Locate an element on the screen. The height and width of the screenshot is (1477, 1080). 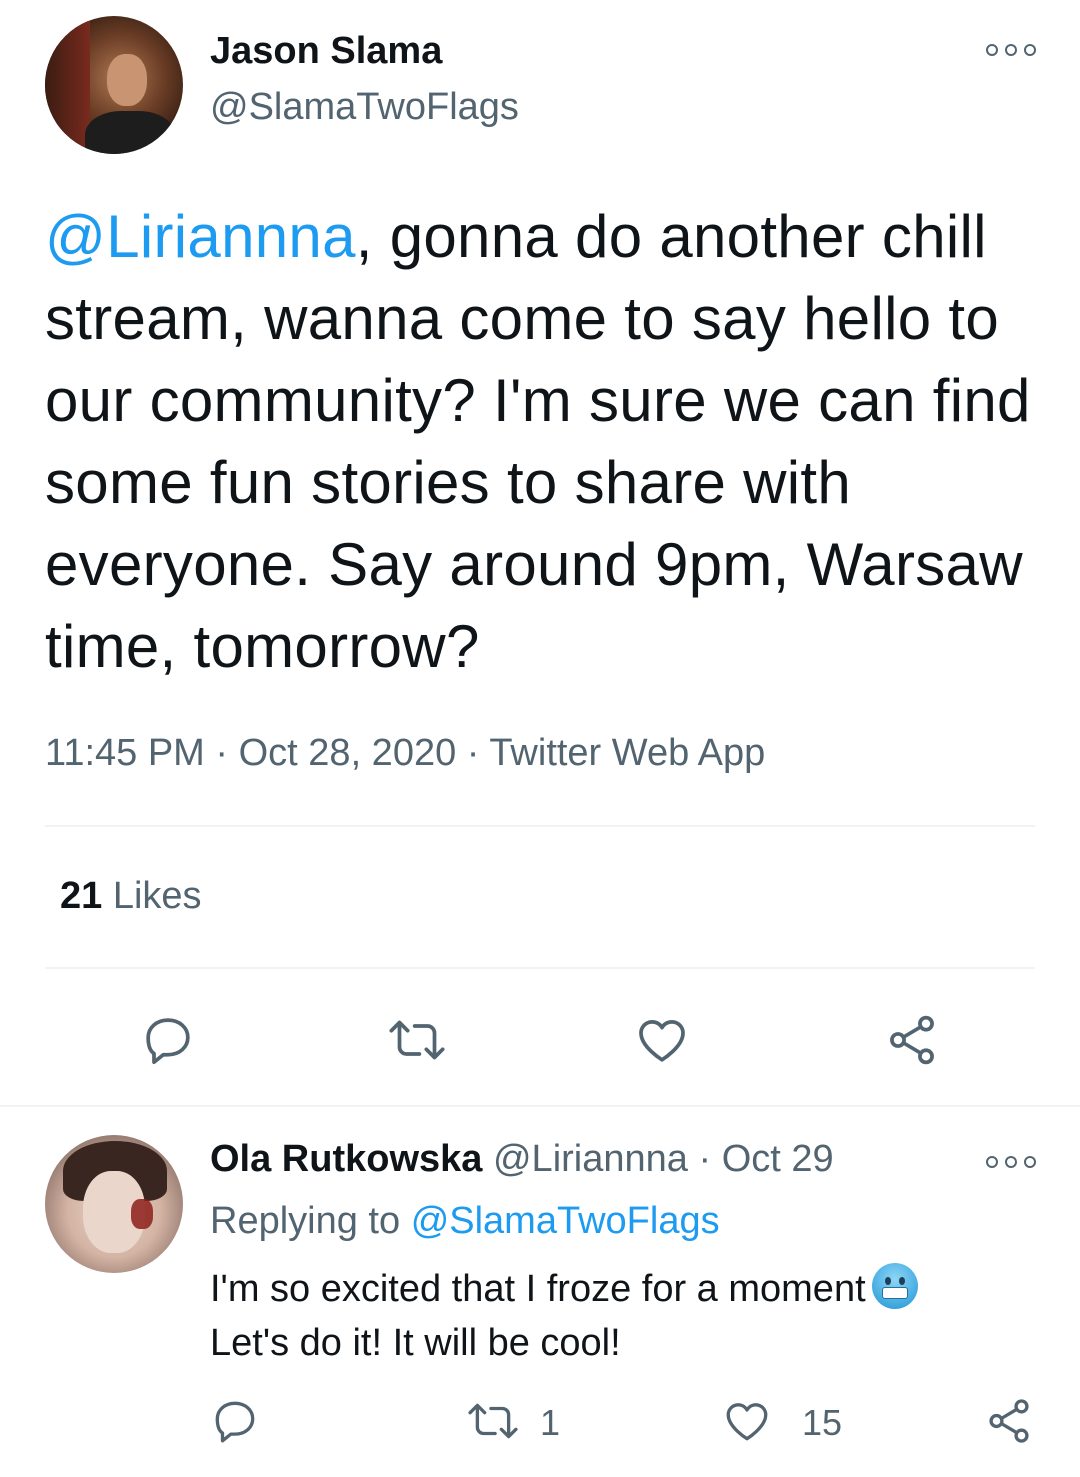
share-button is located at coordinates (912, 1040).